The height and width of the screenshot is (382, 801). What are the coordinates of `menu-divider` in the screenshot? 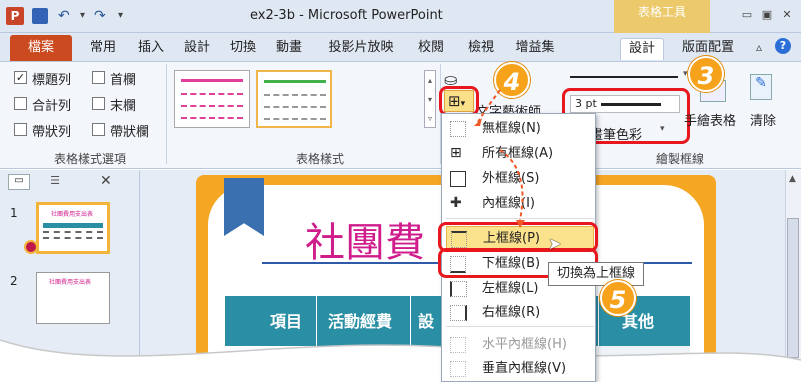 It's located at (520, 326).